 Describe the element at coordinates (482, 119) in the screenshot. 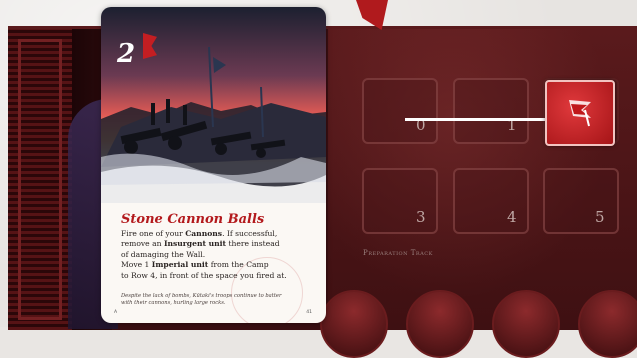

I see `white-arrow-right-icon` at that location.